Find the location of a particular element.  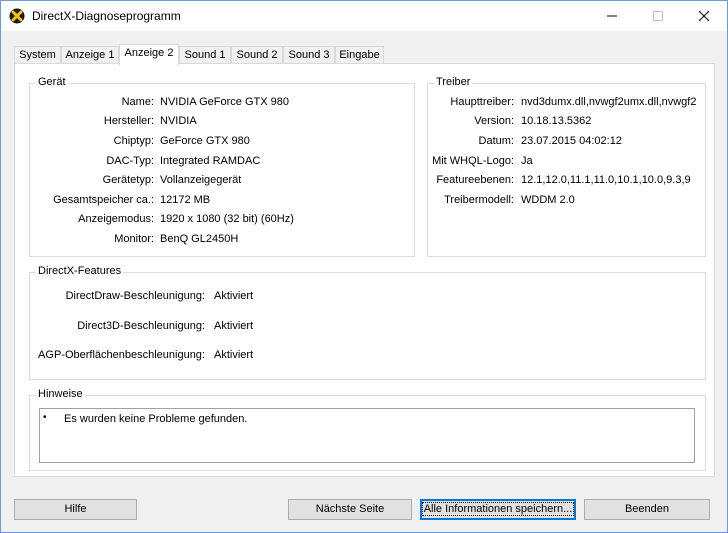

agp-label: AGP-Oberflächenbeschleunigung: is located at coordinates (121, 355).